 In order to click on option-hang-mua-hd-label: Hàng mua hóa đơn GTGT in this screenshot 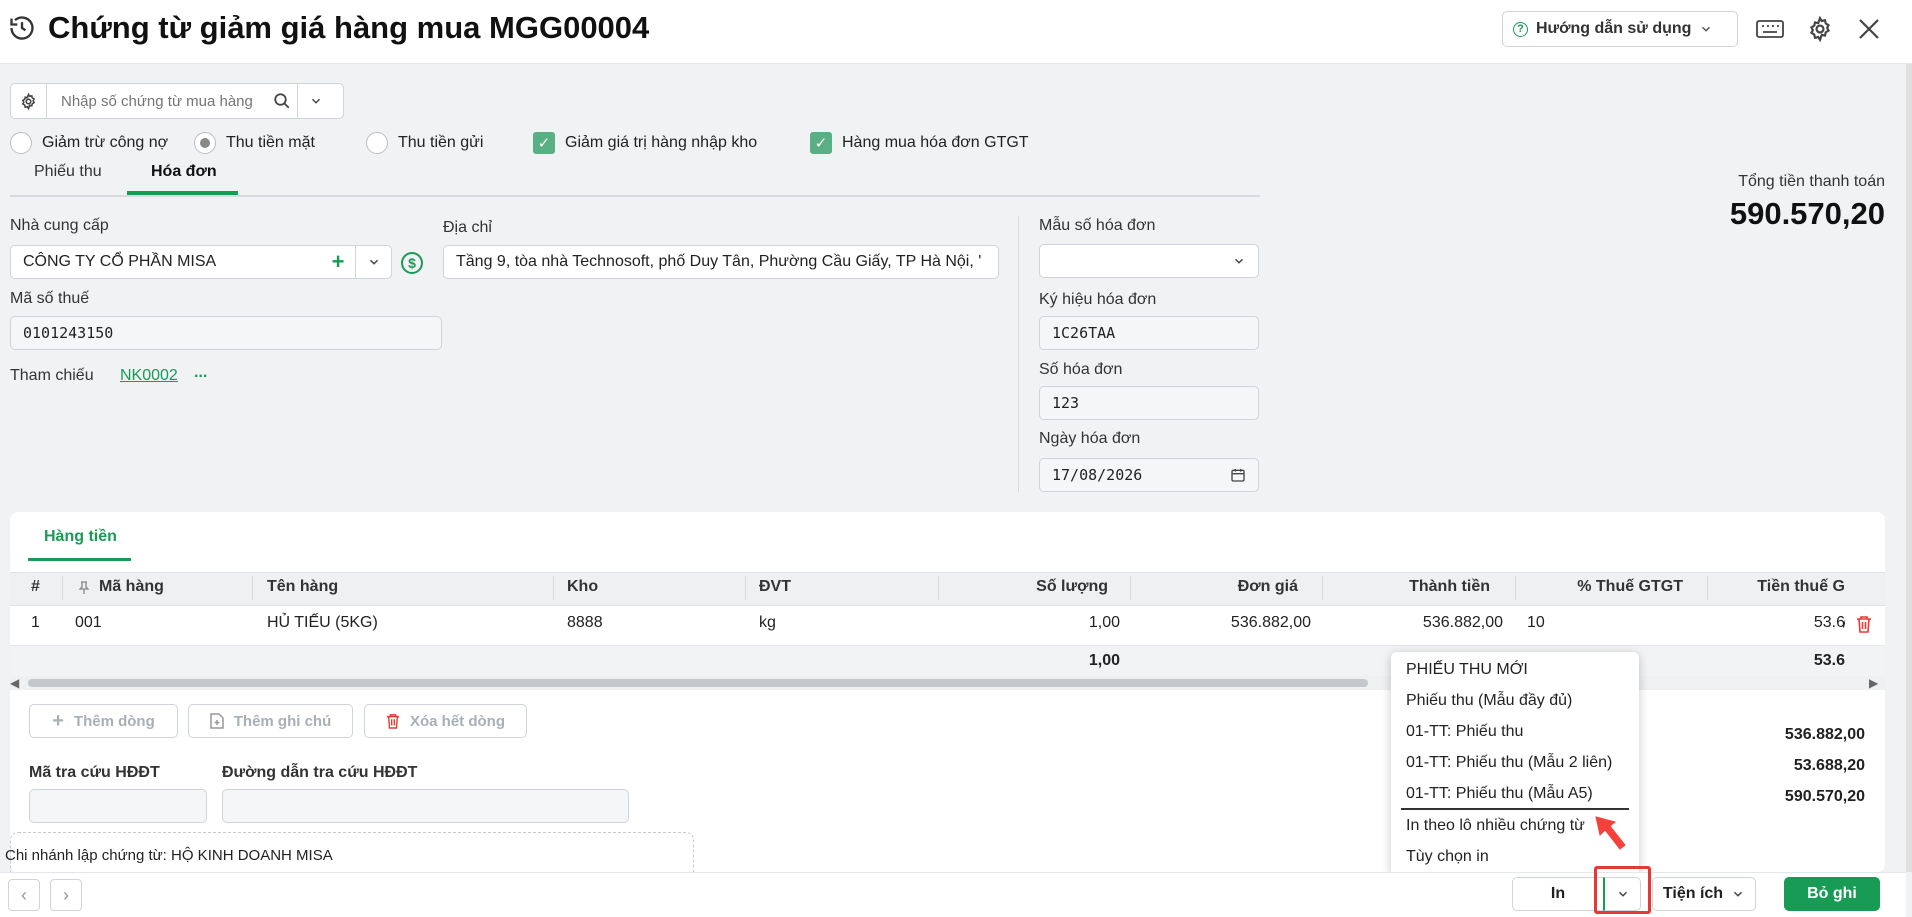, I will do `click(935, 142)`.